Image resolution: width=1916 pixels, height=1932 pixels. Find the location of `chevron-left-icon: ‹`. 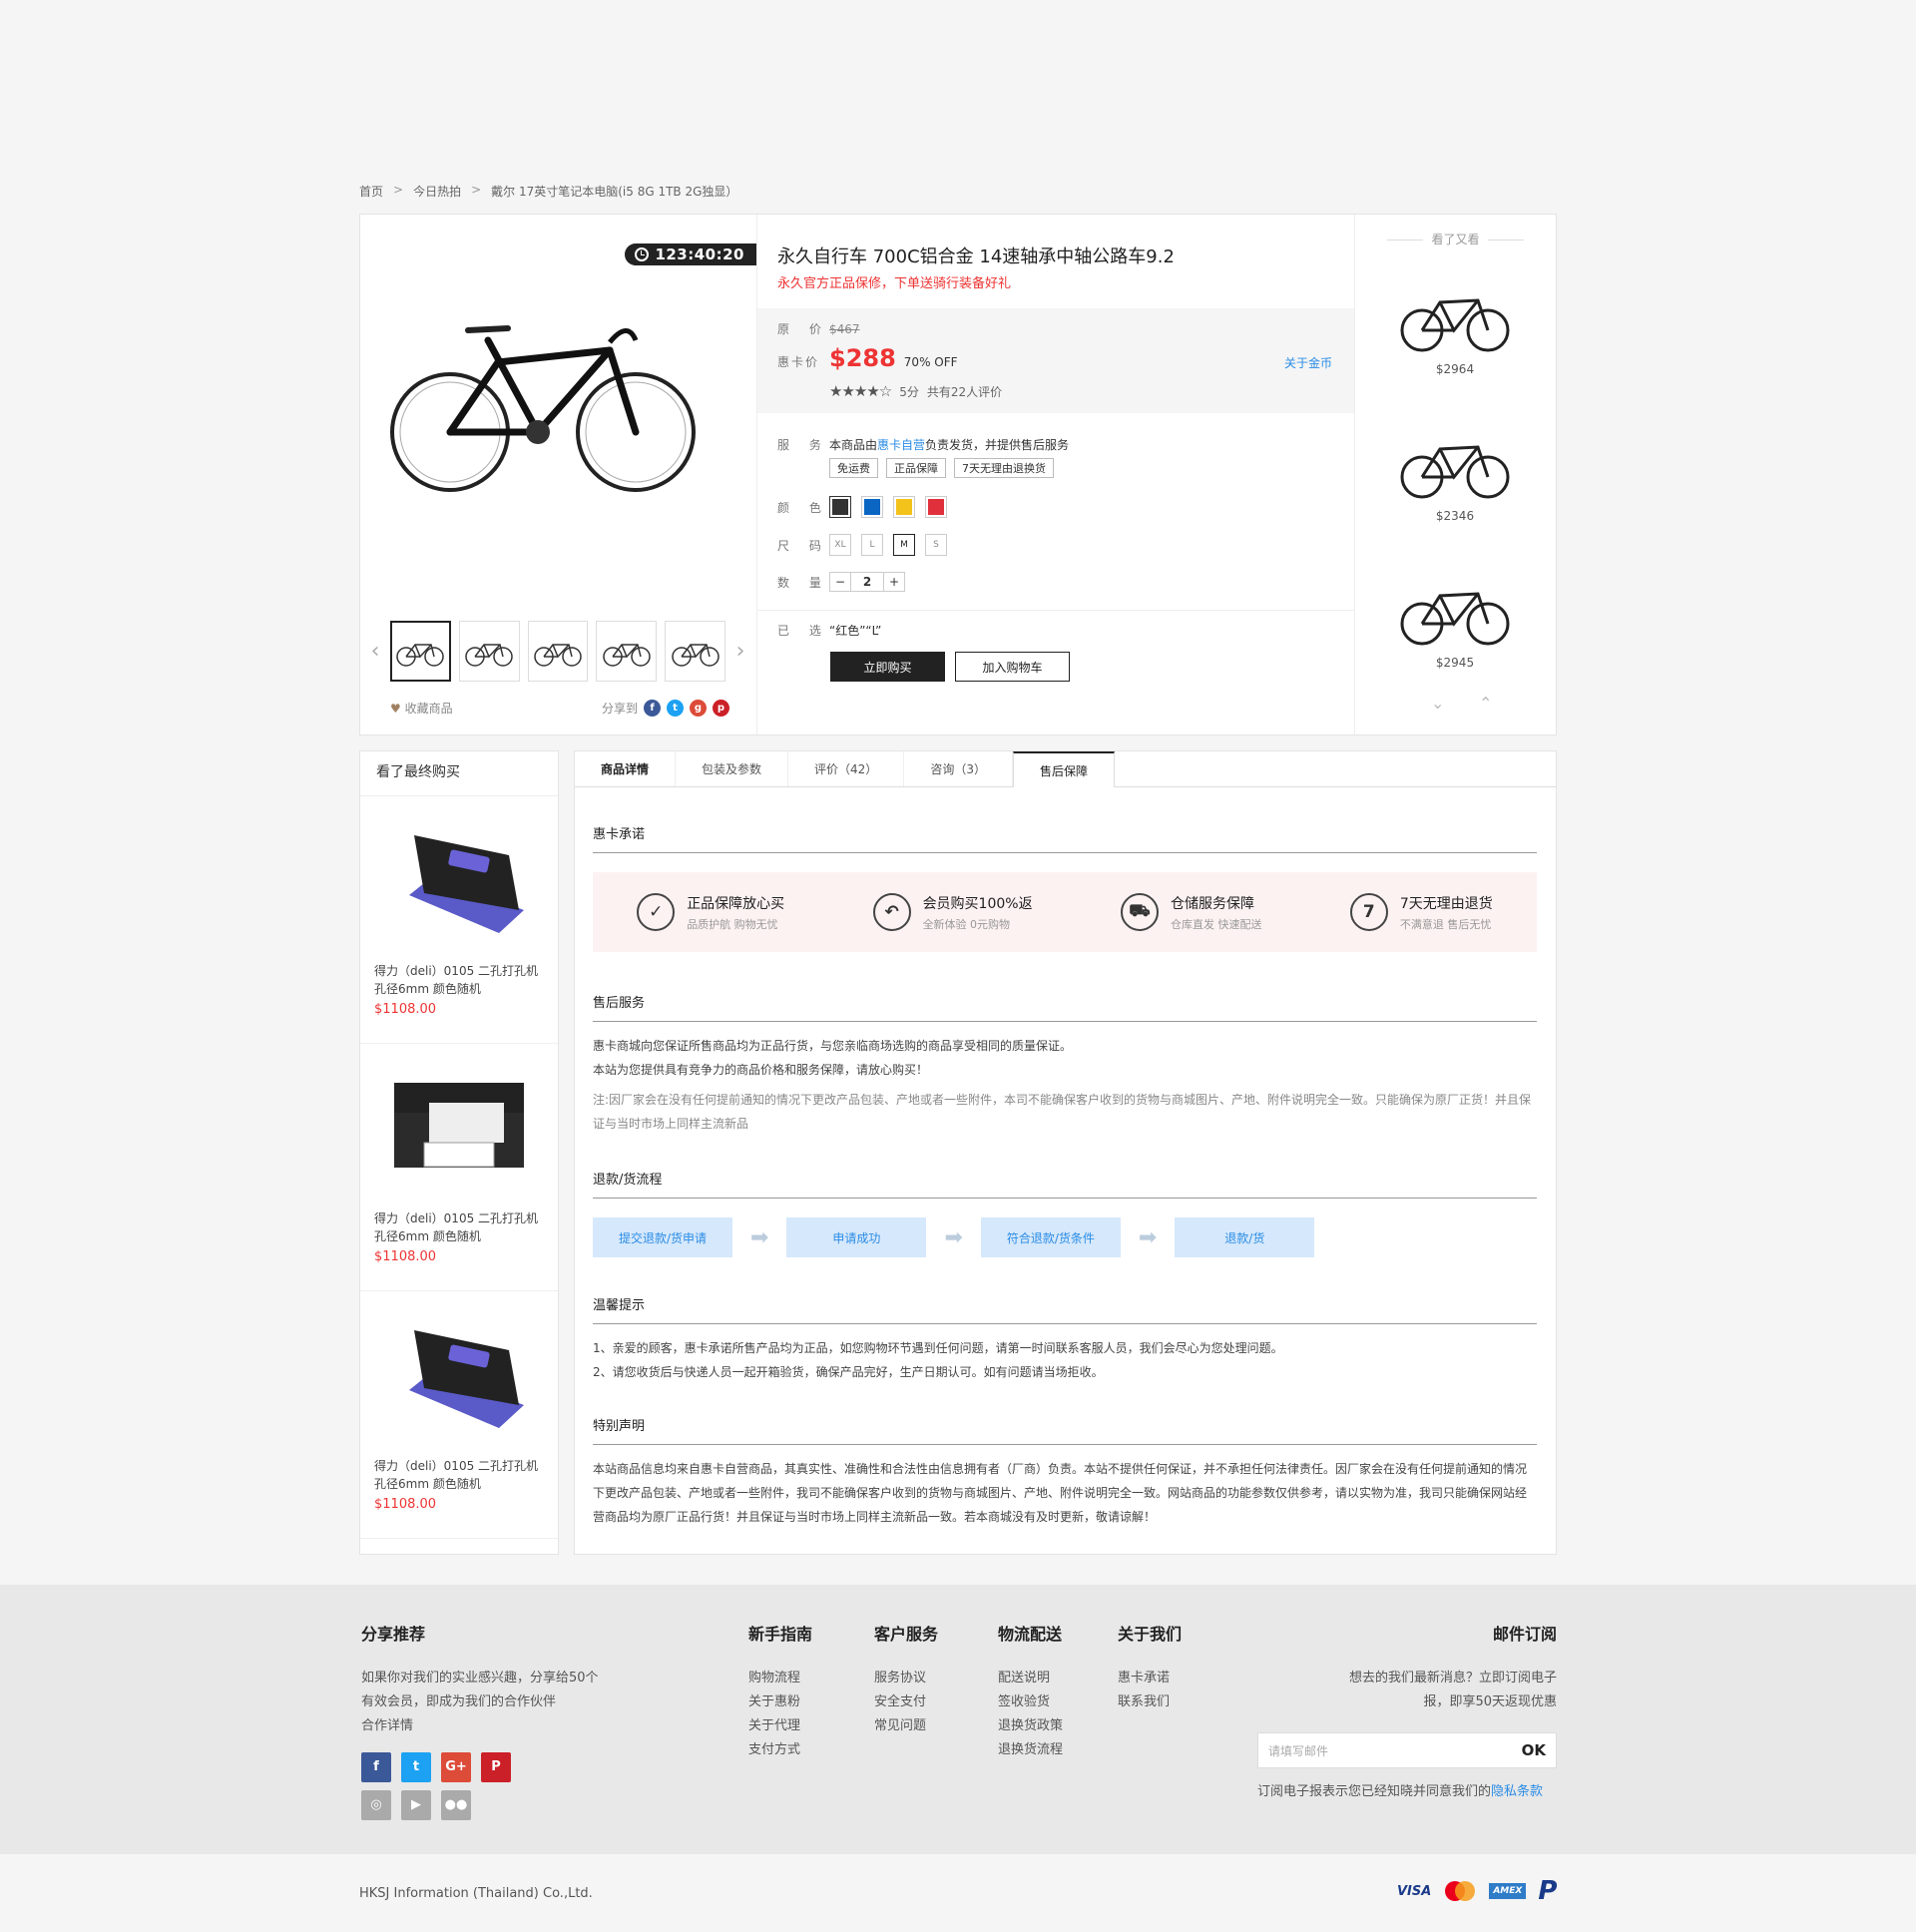

chevron-left-icon: ‹ is located at coordinates (375, 651).